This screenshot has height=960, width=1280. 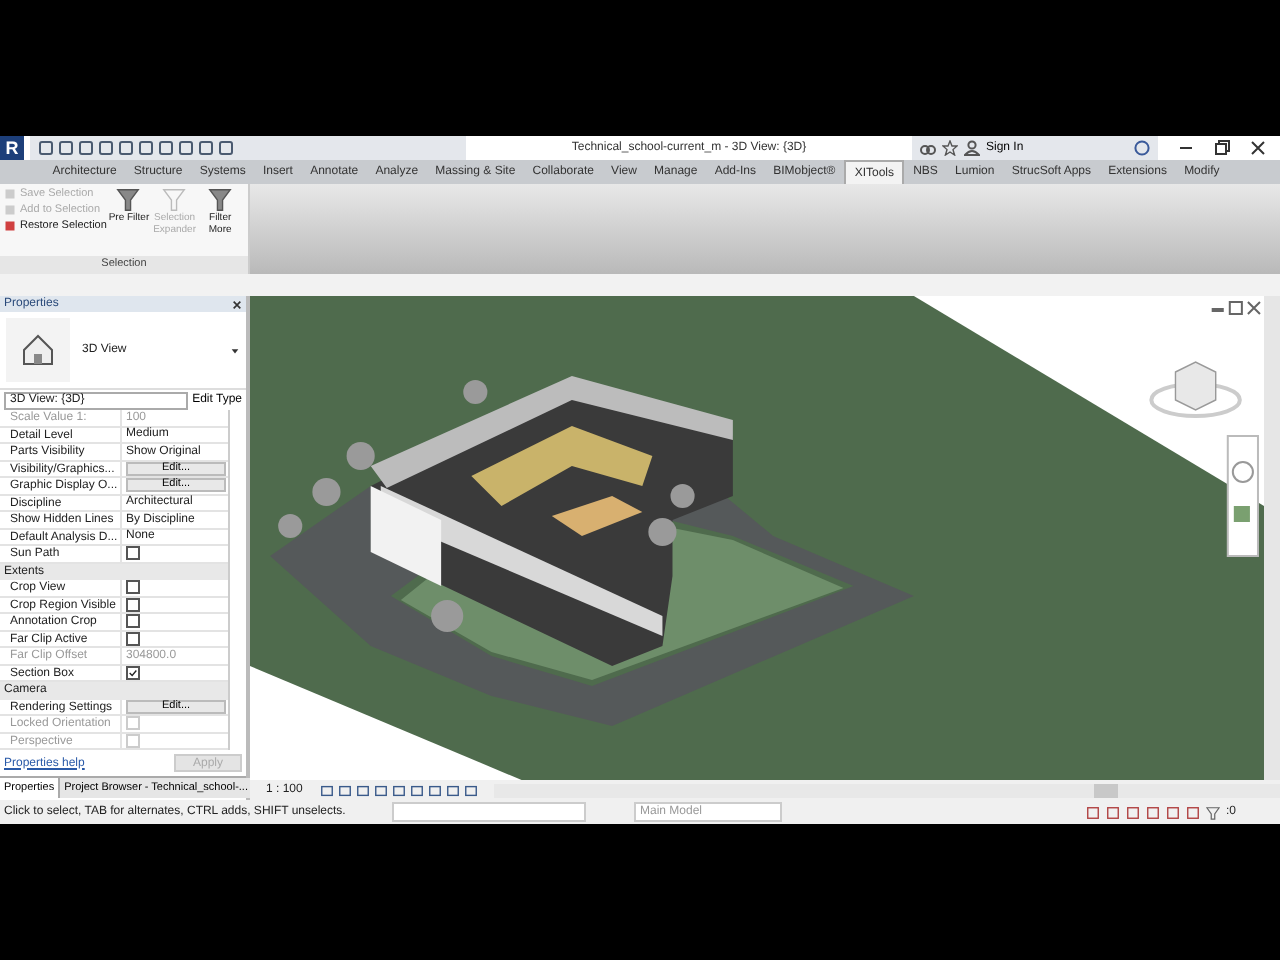 I want to click on view-cube-icon, so click(x=1195, y=389).